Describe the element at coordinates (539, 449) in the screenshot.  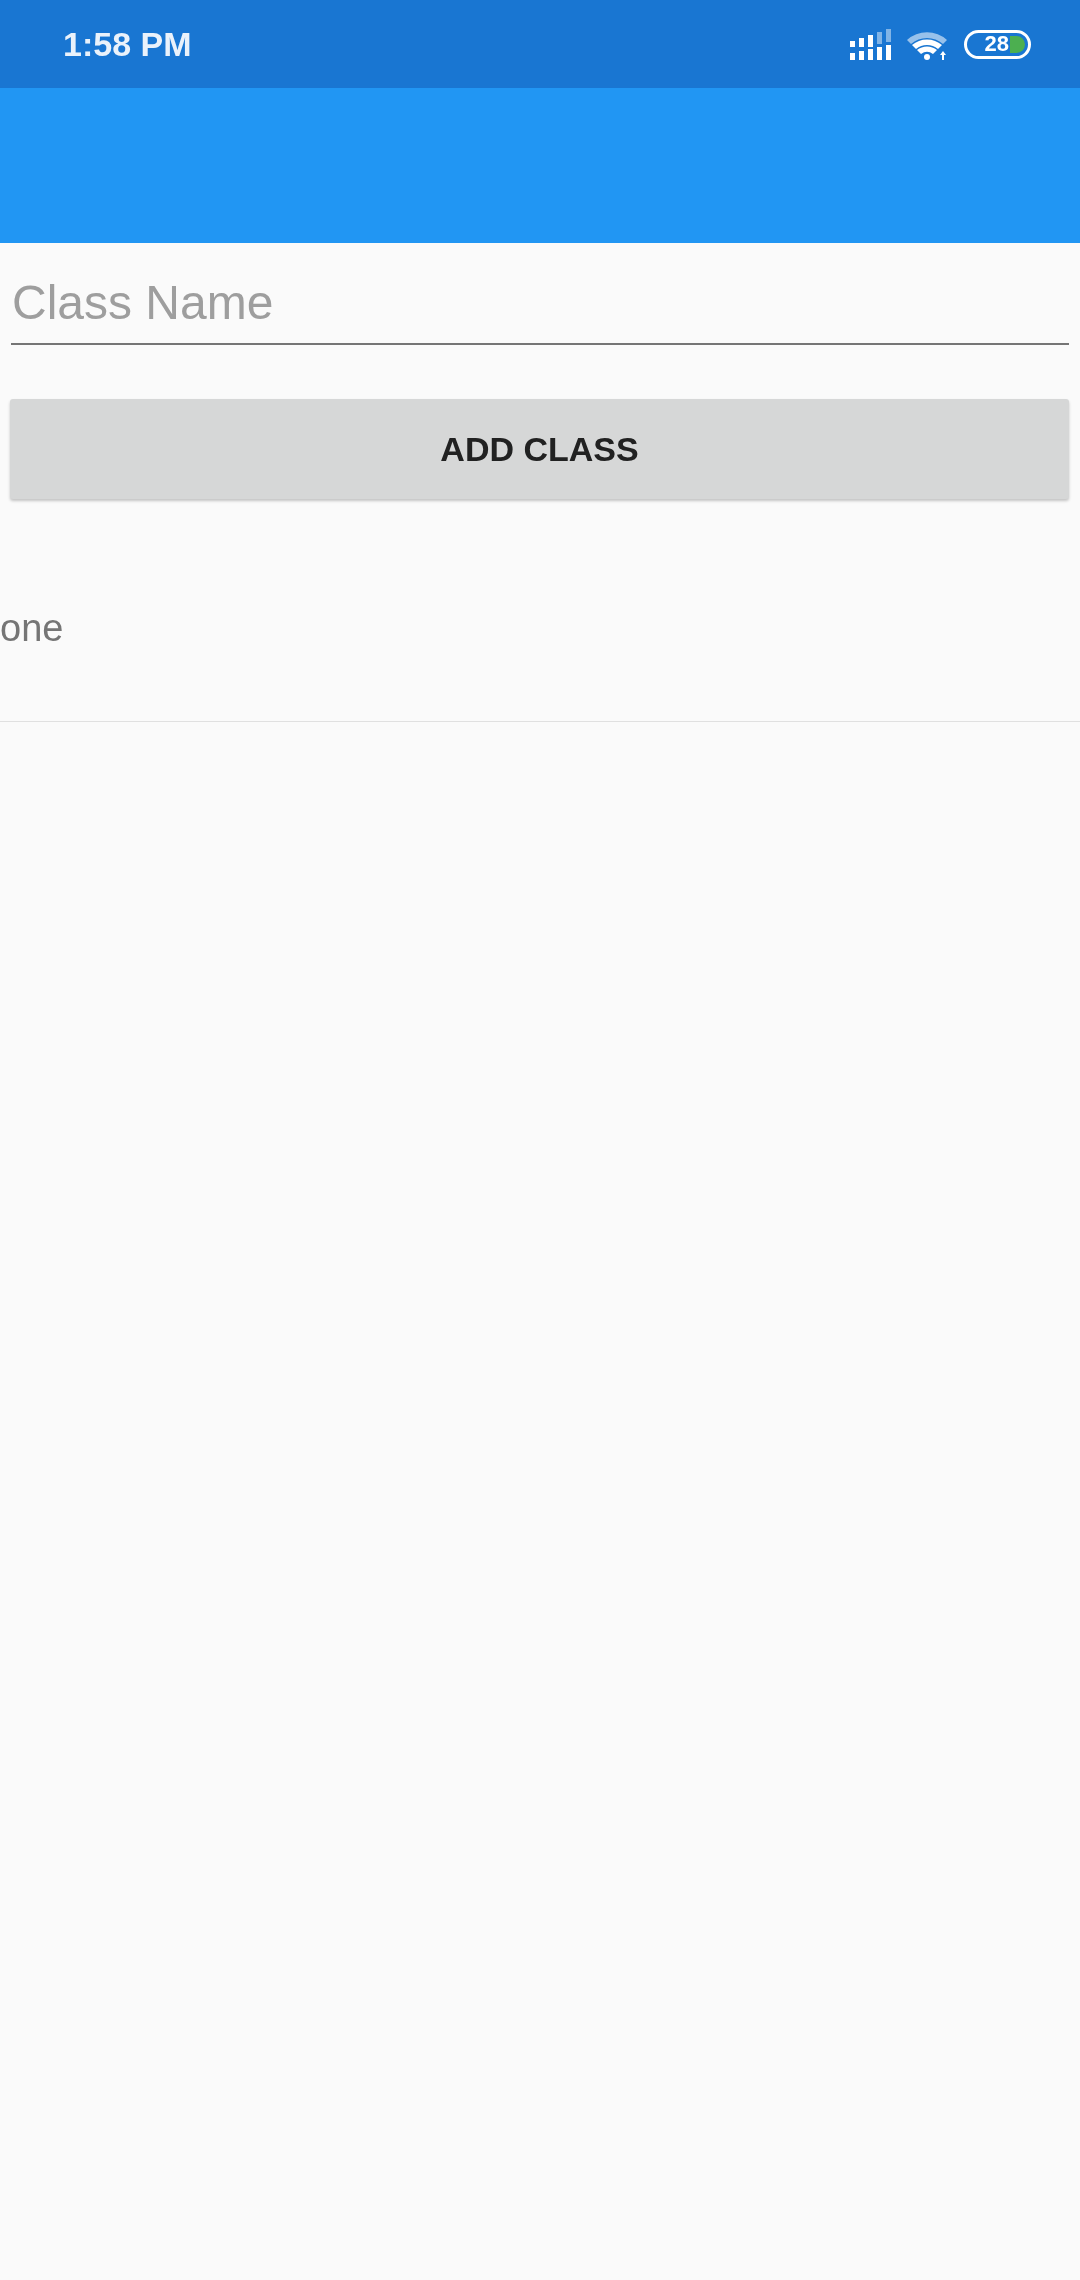
I see `add-class-button: ADD CLASS` at that location.